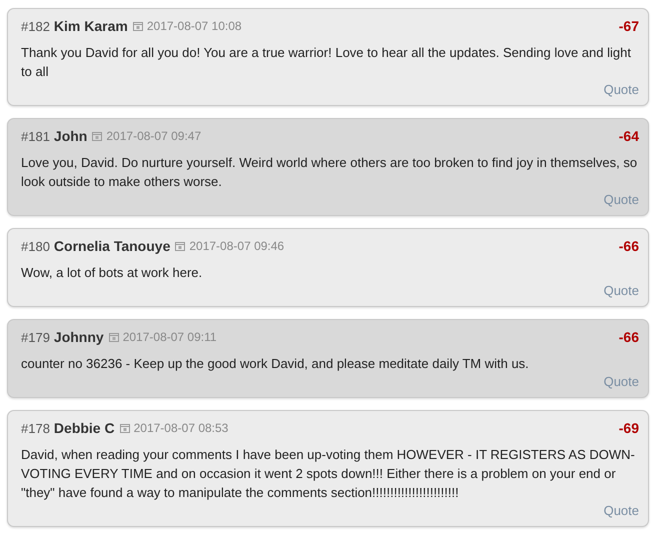 The height and width of the screenshot is (551, 656). Describe the element at coordinates (628, 136) in the screenshot. I see `vote-score: -64` at that location.